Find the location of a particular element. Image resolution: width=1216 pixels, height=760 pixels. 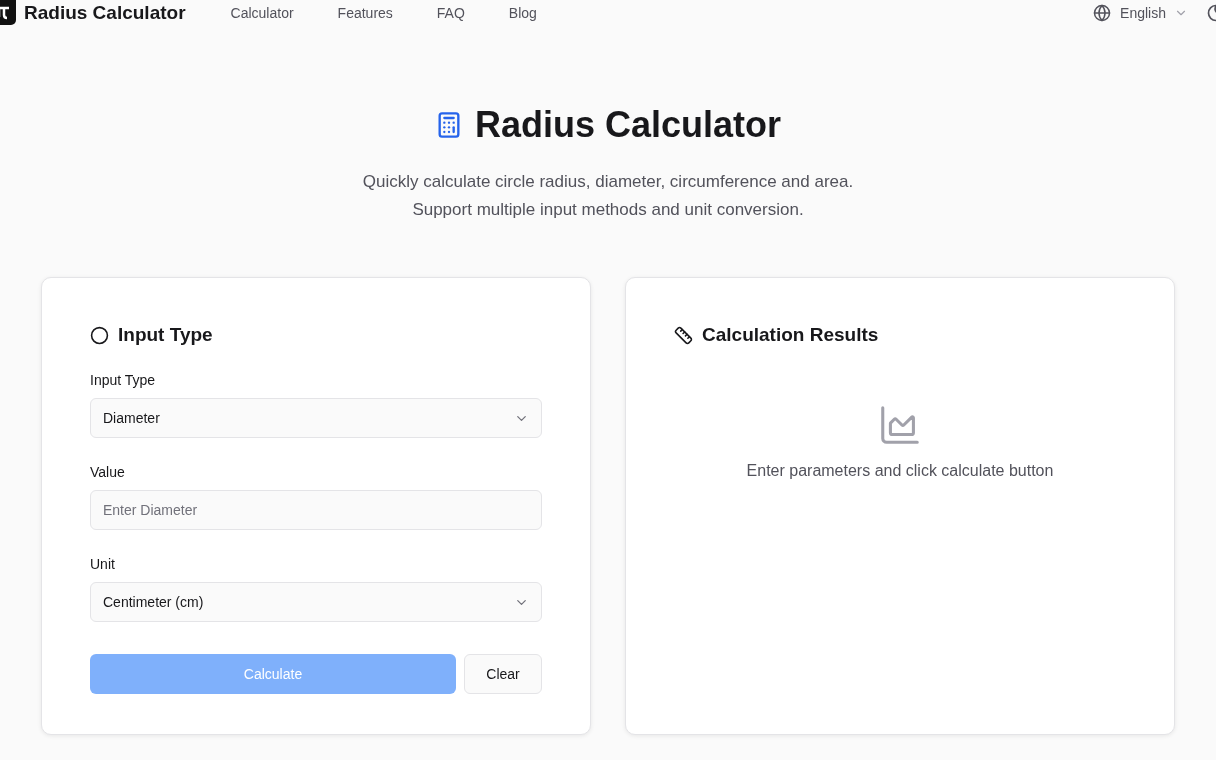

nav-link: Features is located at coordinates (365, 13).